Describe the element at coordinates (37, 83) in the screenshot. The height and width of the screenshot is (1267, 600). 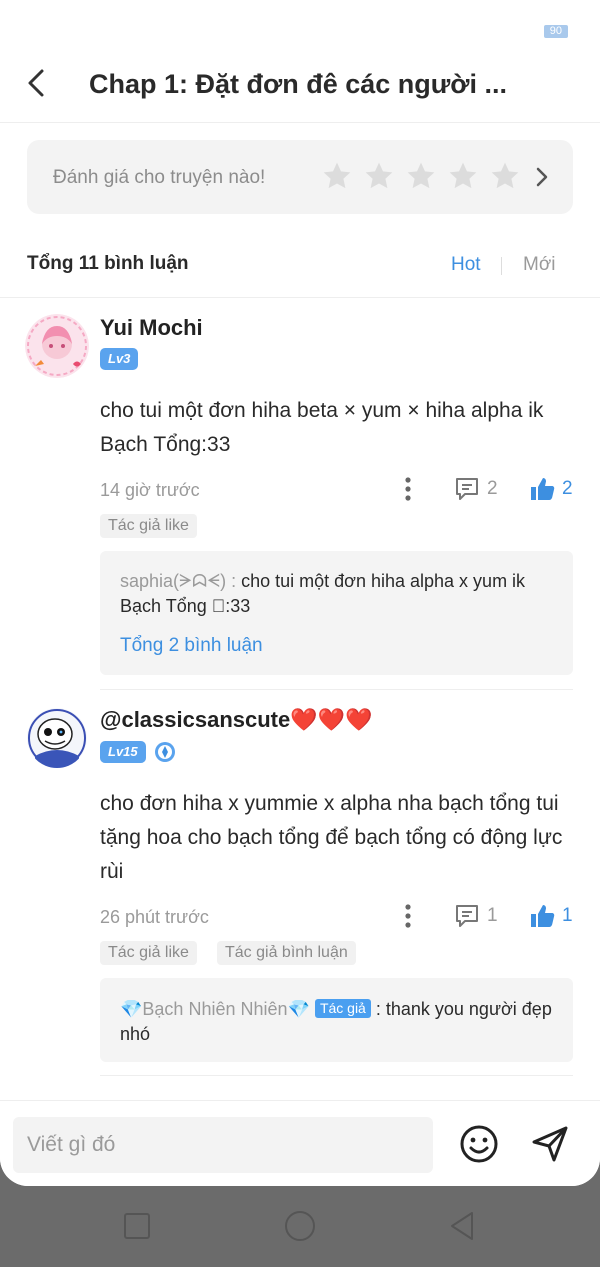
I see `back-icon` at that location.